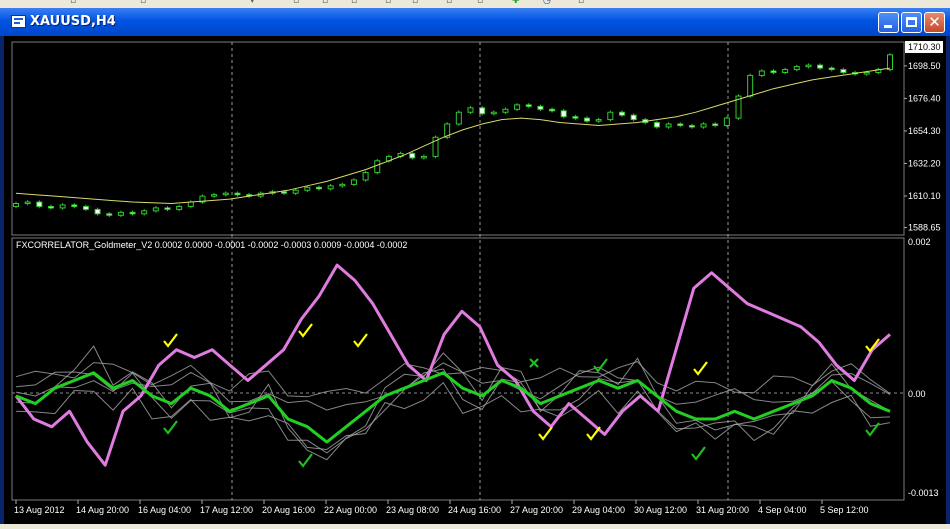 This screenshot has height=529, width=950. Describe the element at coordinates (782, 510) in the screenshot. I see `time-tick-label: 4 Sep 04:00` at that location.